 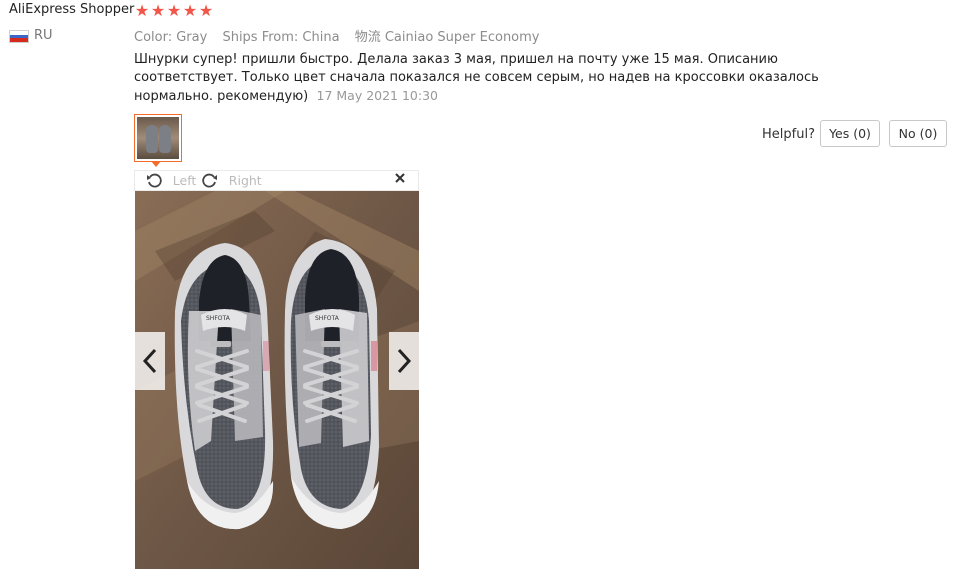 What do you see at coordinates (72, 9) in the screenshot?
I see `reviewer-name: AliExpress Shopper` at bounding box center [72, 9].